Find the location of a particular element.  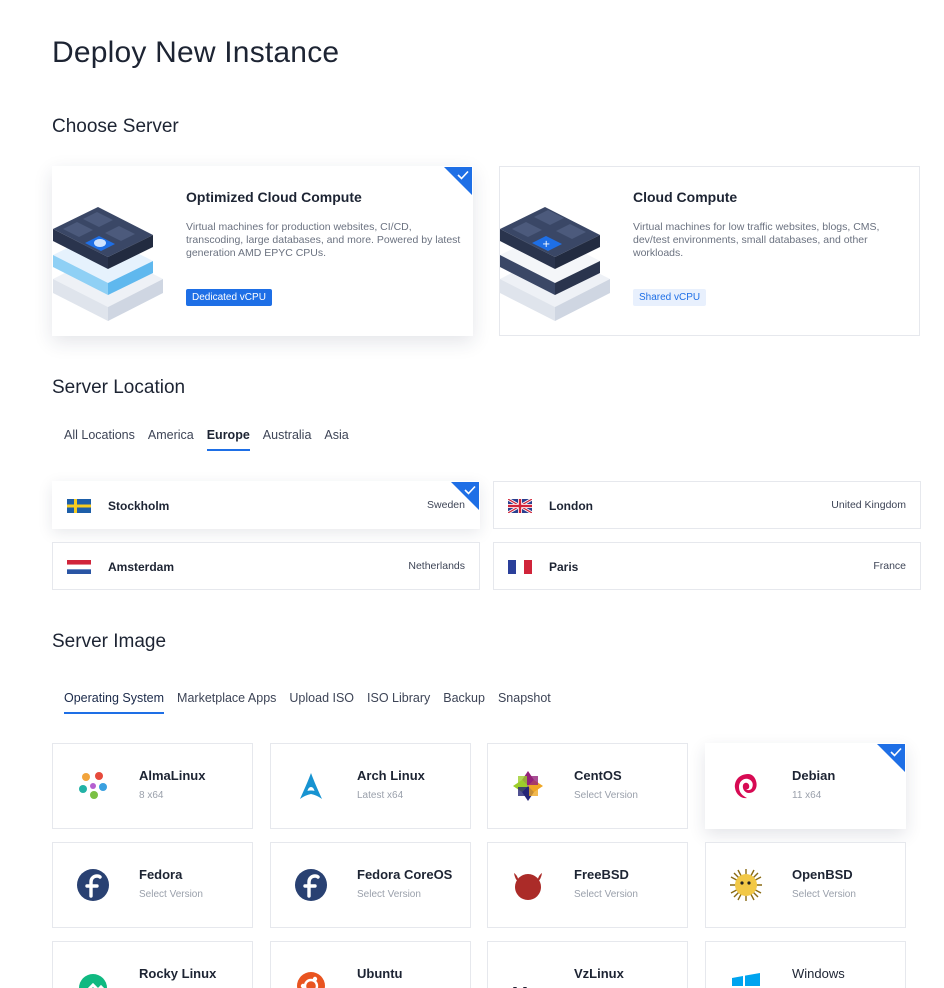

os-card-fedora: Fedora Select Version is located at coordinates (152, 885).